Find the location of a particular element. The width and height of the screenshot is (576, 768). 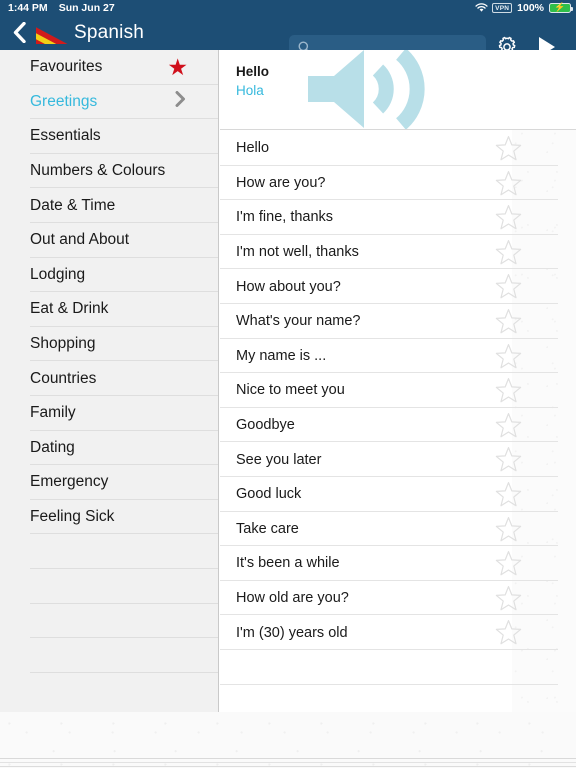

phrase-row: How are you? is located at coordinates (398, 183).